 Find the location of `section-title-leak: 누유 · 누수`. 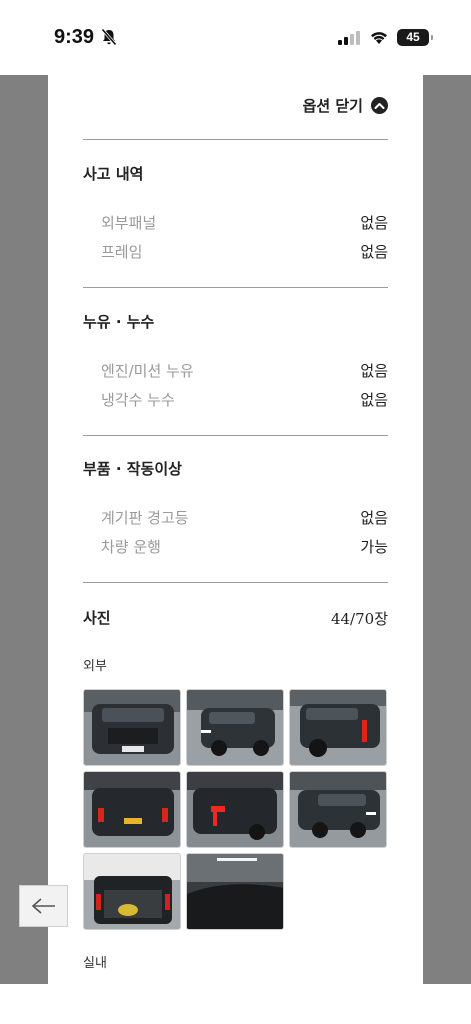

section-title-leak: 누유 · 누수 is located at coordinates (119, 322).